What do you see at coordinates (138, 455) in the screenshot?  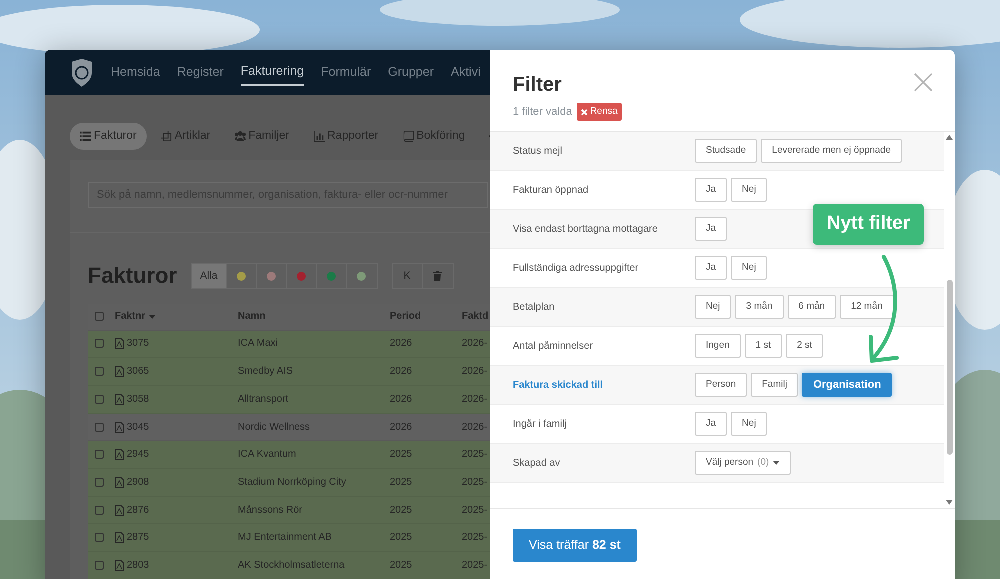 I see `invoice-number: 2945` at bounding box center [138, 455].